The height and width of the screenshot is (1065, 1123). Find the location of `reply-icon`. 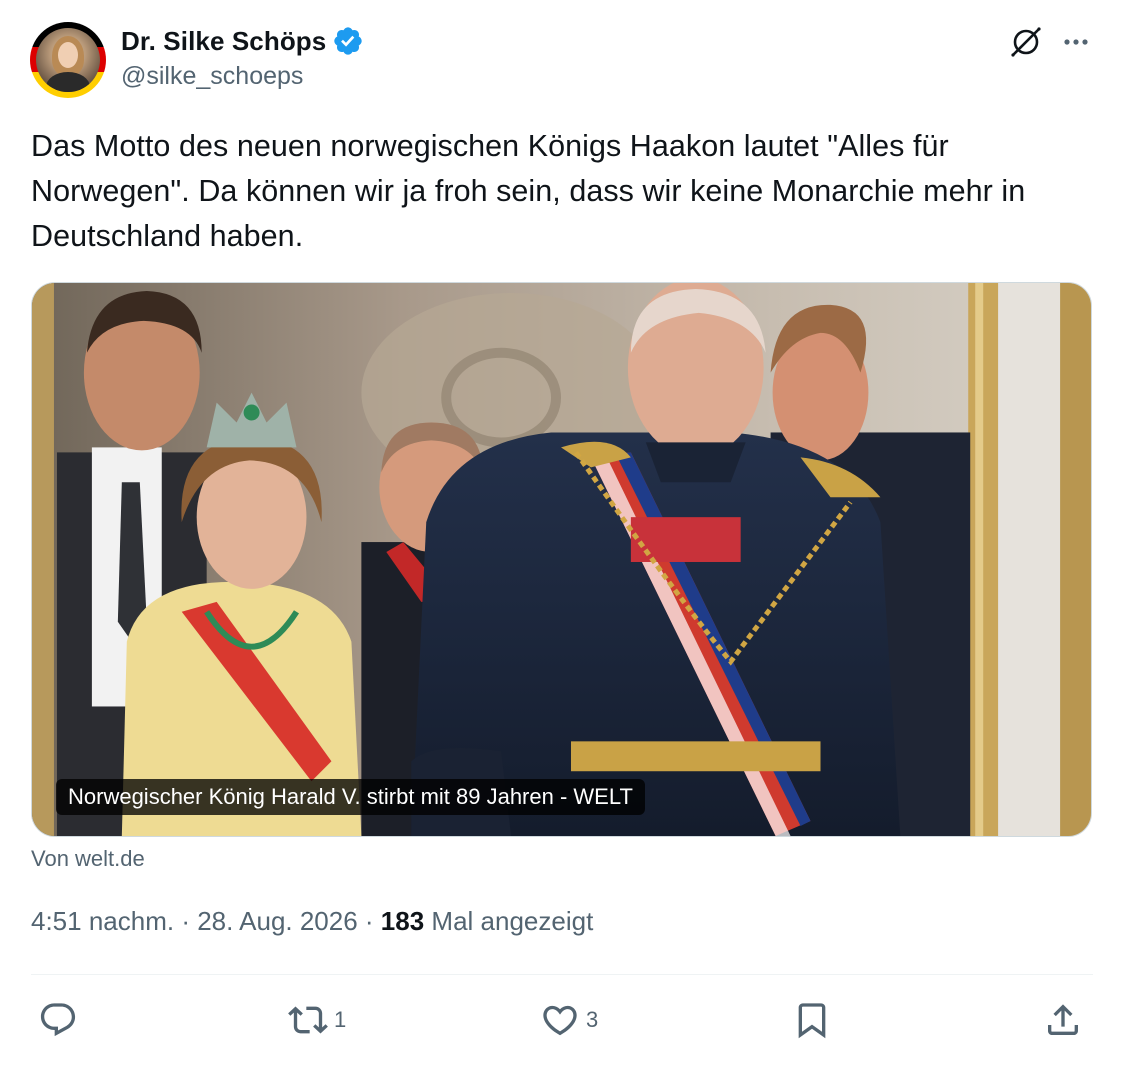

reply-icon is located at coordinates (58, 1020).